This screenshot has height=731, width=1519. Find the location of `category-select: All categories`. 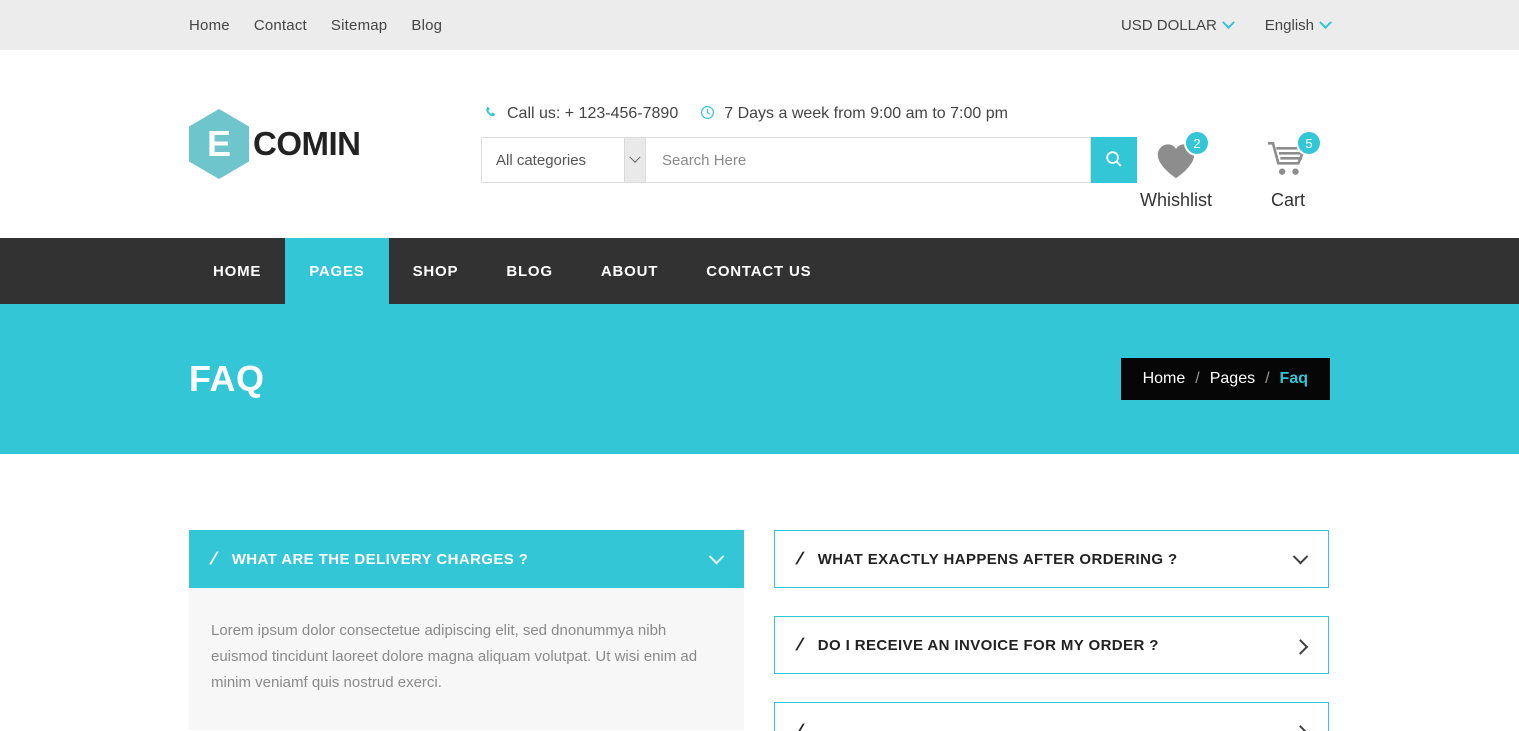

category-select: All categories is located at coordinates (563, 160).